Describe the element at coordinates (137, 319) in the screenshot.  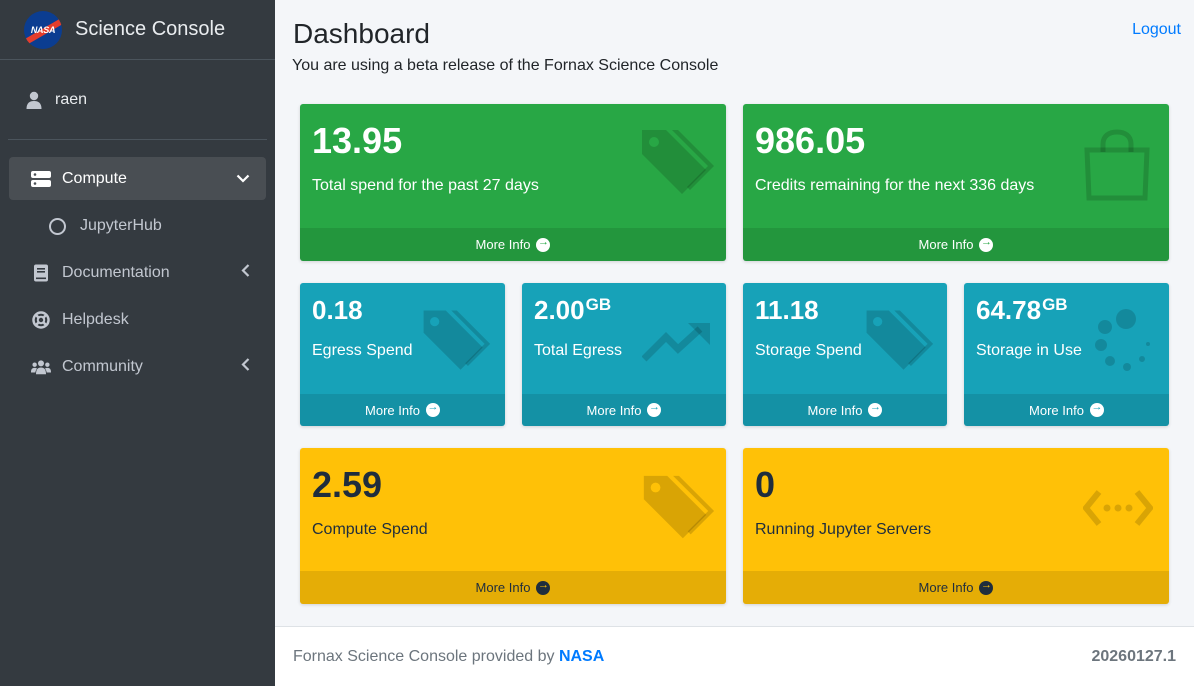
I see `sidebar-item-helpdesk: Helpdesk` at that location.